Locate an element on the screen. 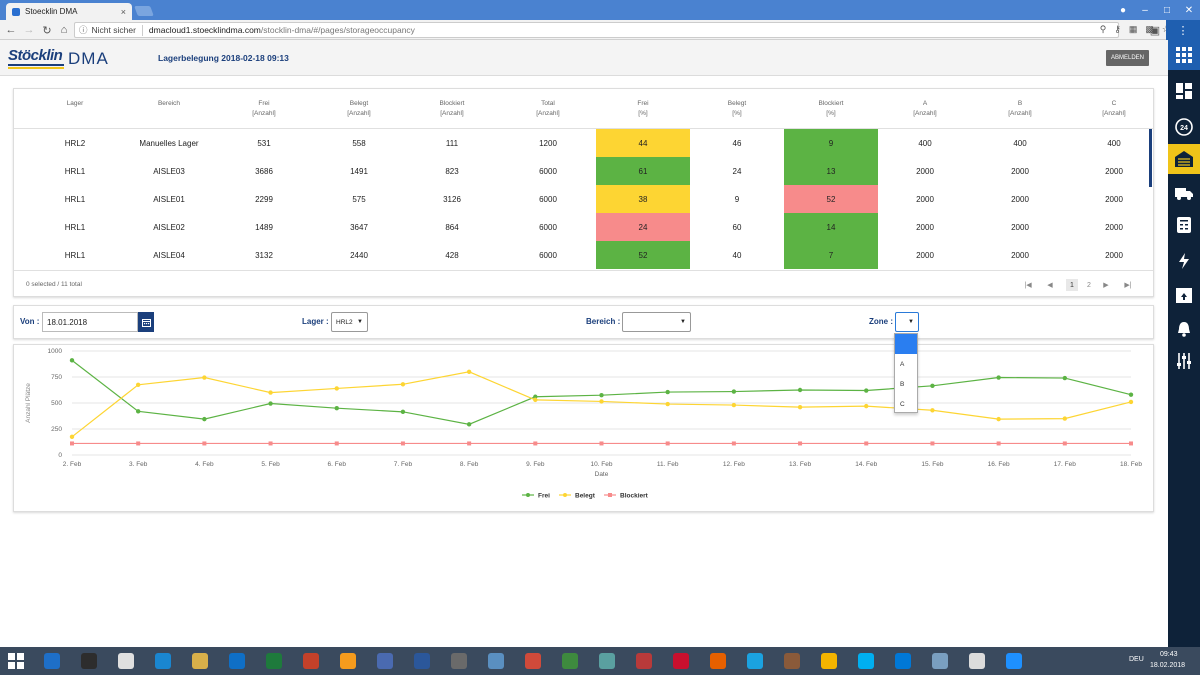 The width and height of the screenshot is (1200, 675). bell-icon is located at coordinates (1184, 329).